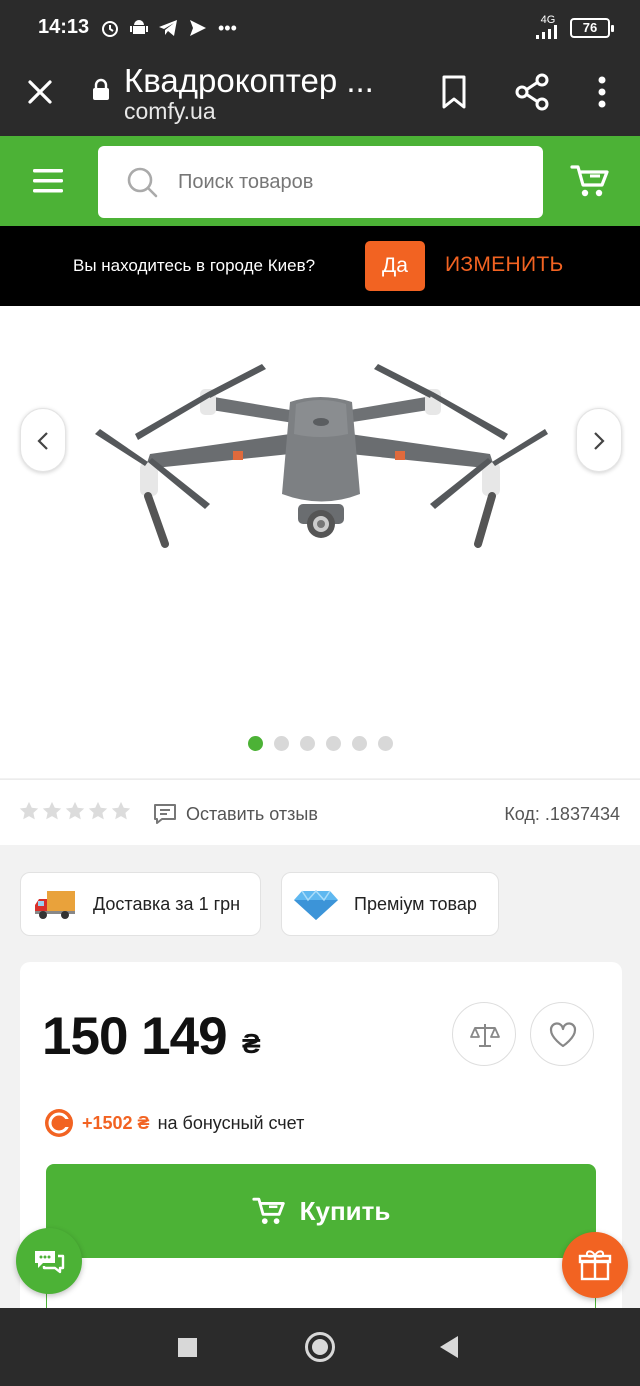  What do you see at coordinates (135, 1036) in the screenshot?
I see `product-price: 150 149` at bounding box center [135, 1036].